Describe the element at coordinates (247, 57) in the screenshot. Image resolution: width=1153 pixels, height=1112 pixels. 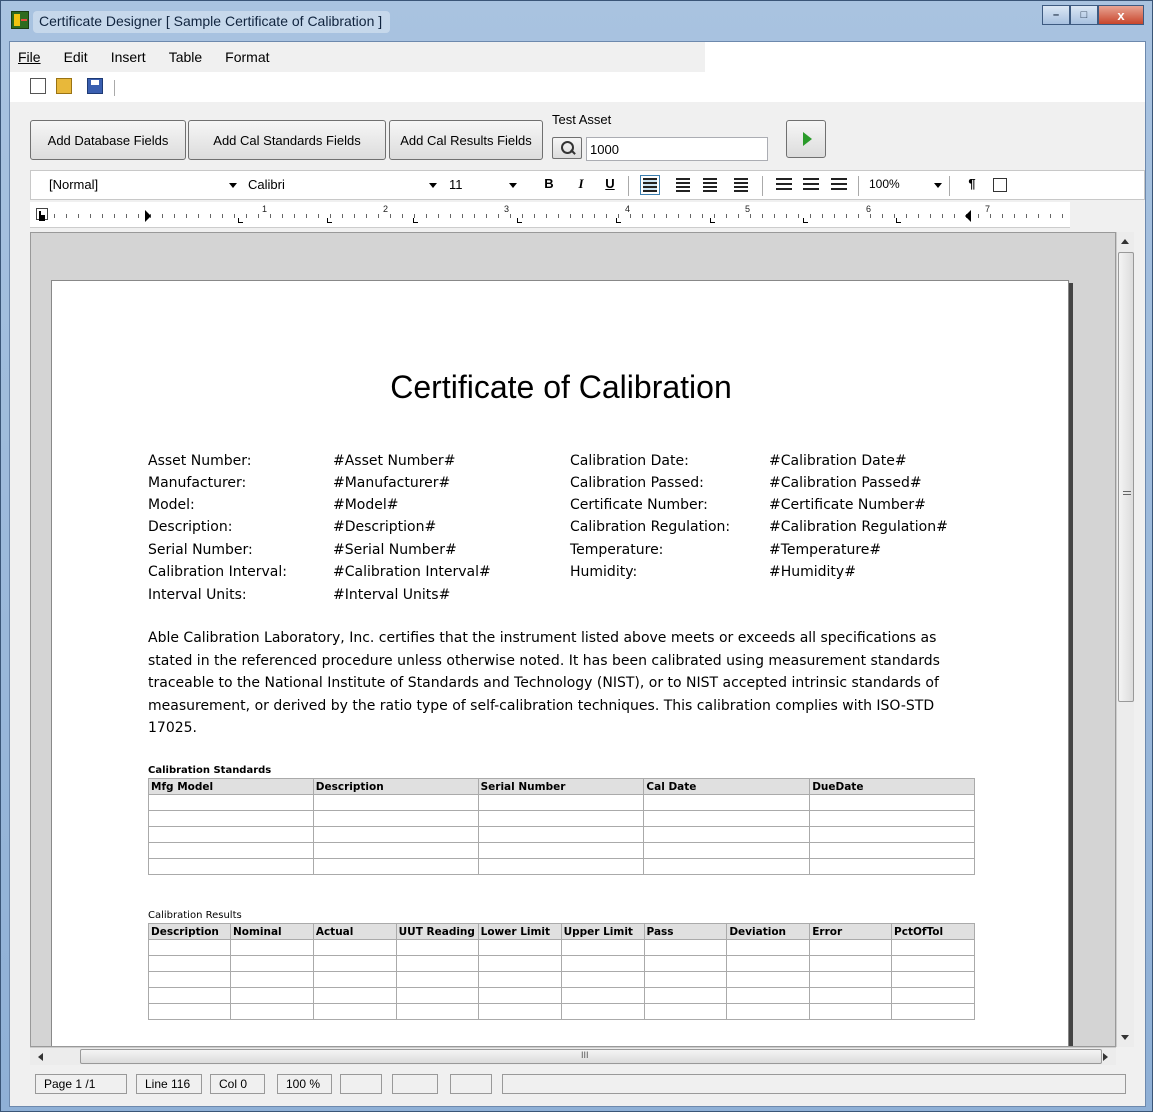
I see `menu-format: Format` at that location.